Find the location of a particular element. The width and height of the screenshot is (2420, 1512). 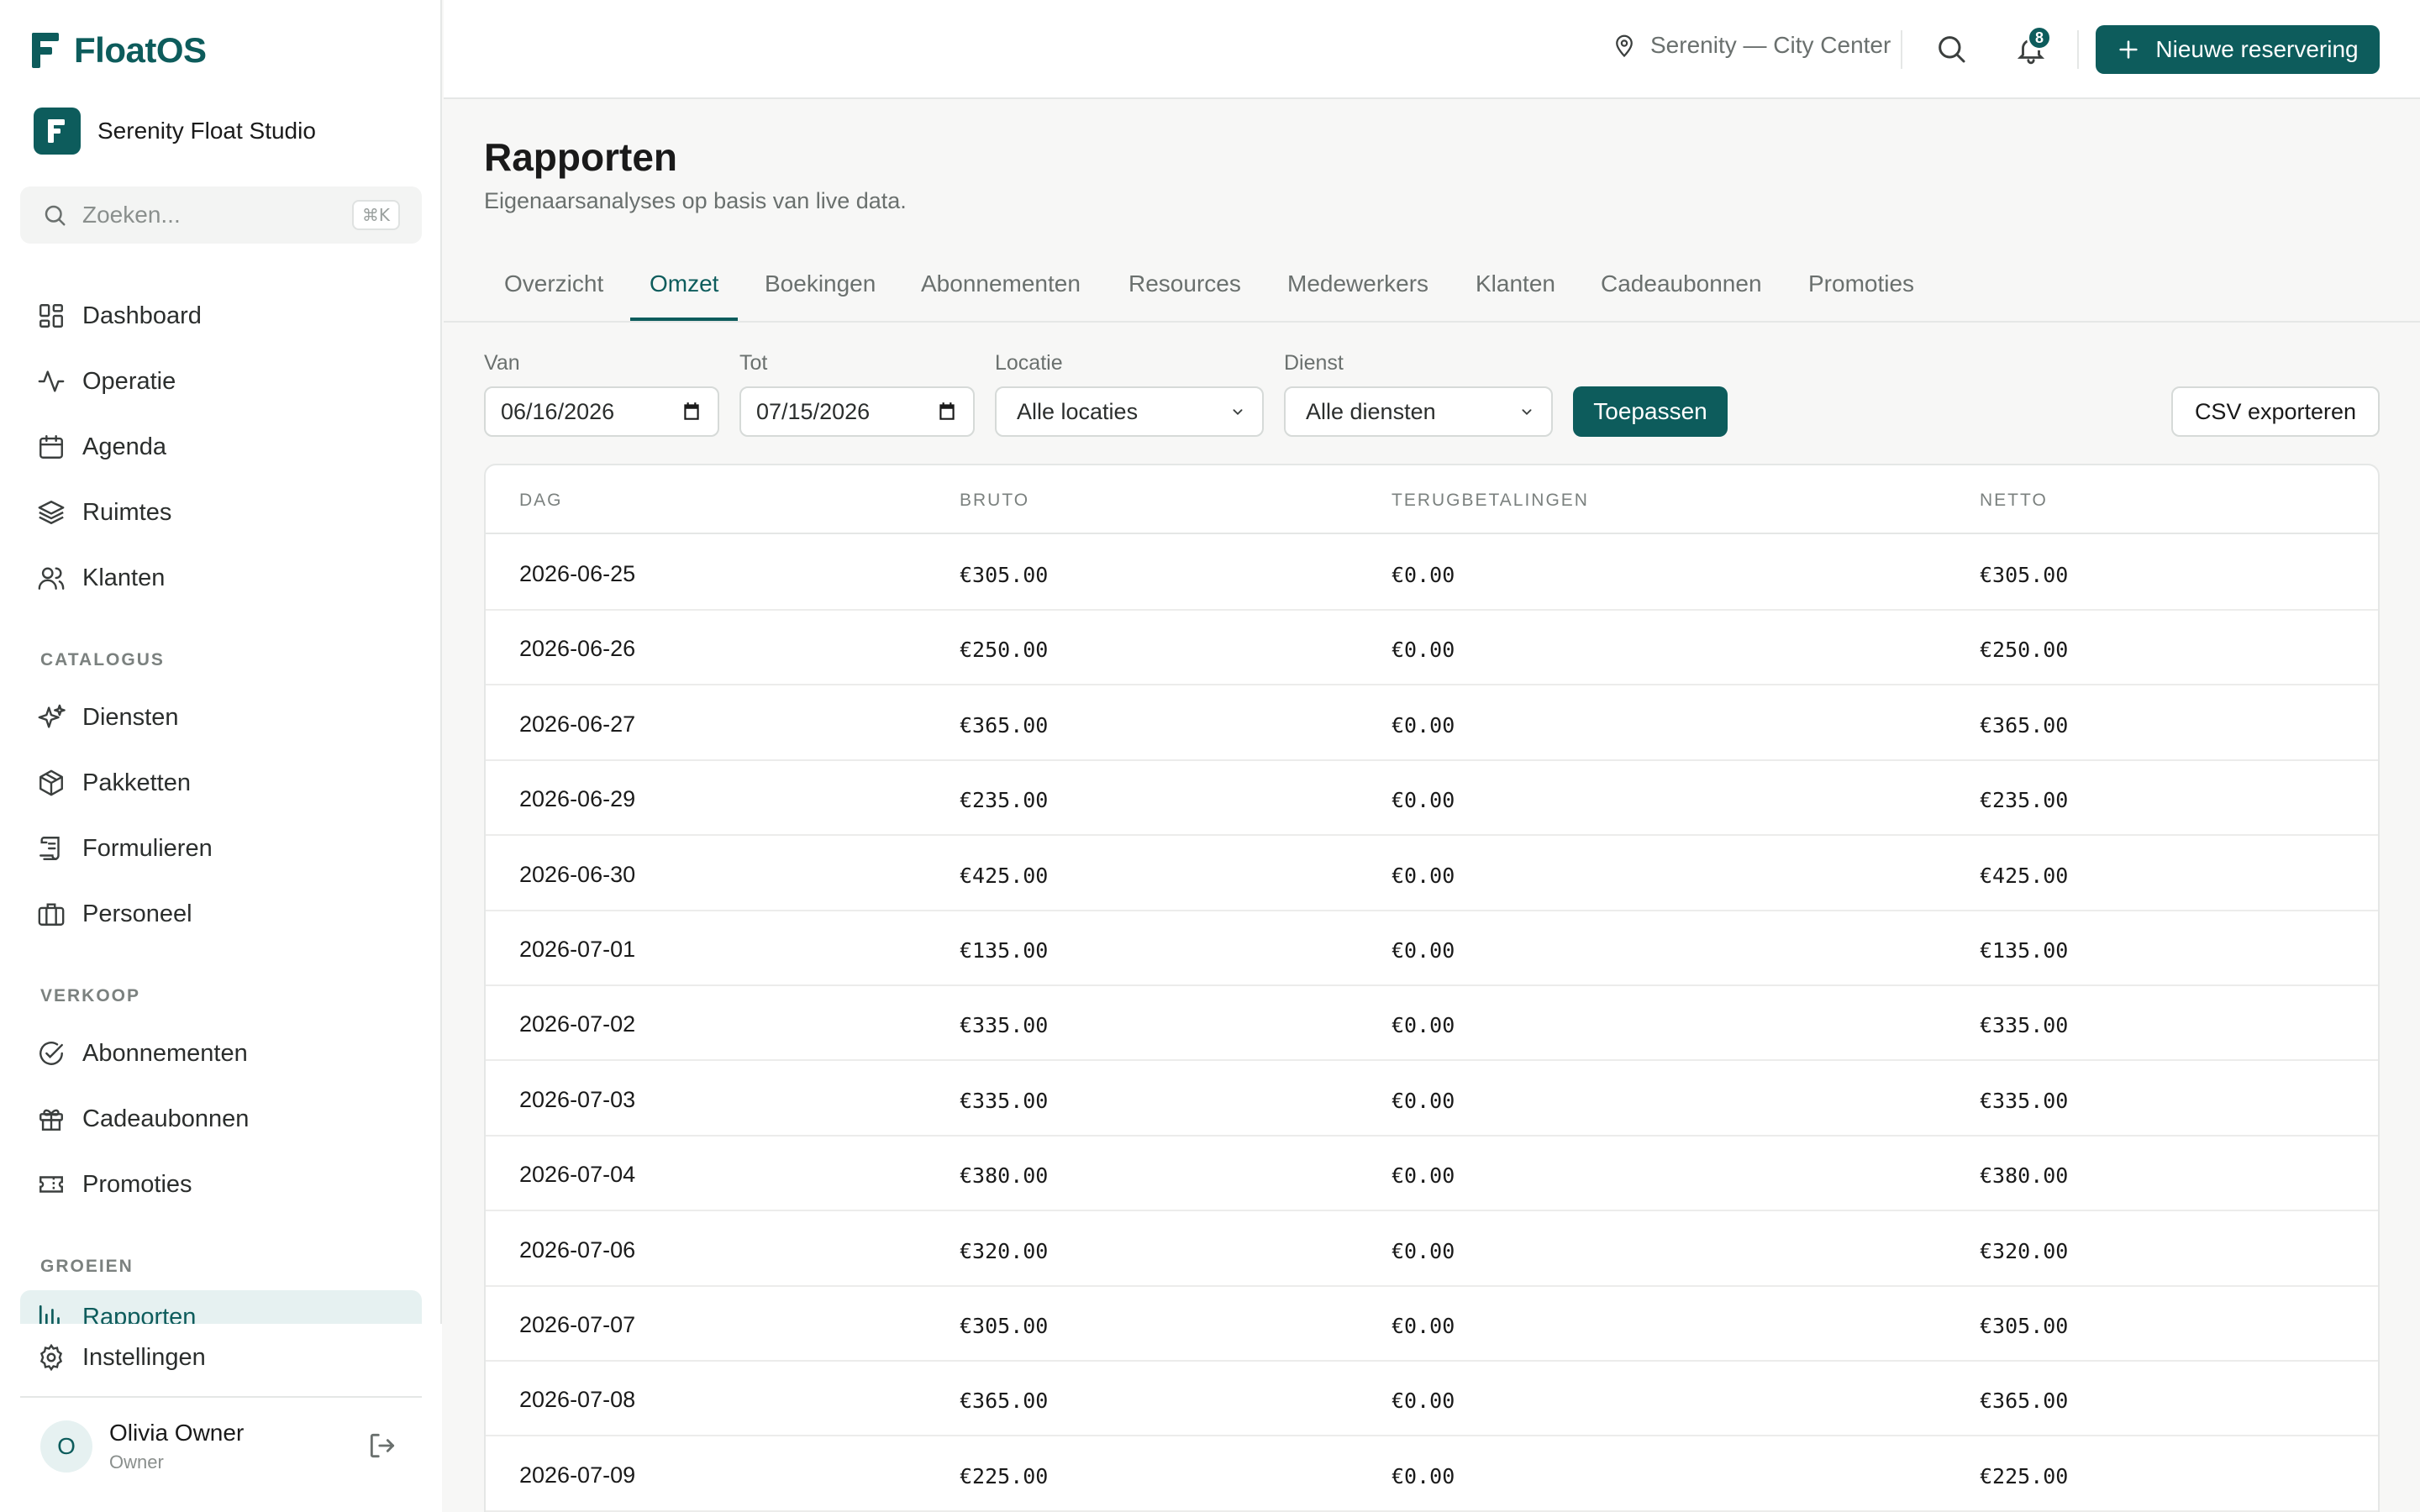

column-header-bruto: BRUTO is located at coordinates (994, 501).